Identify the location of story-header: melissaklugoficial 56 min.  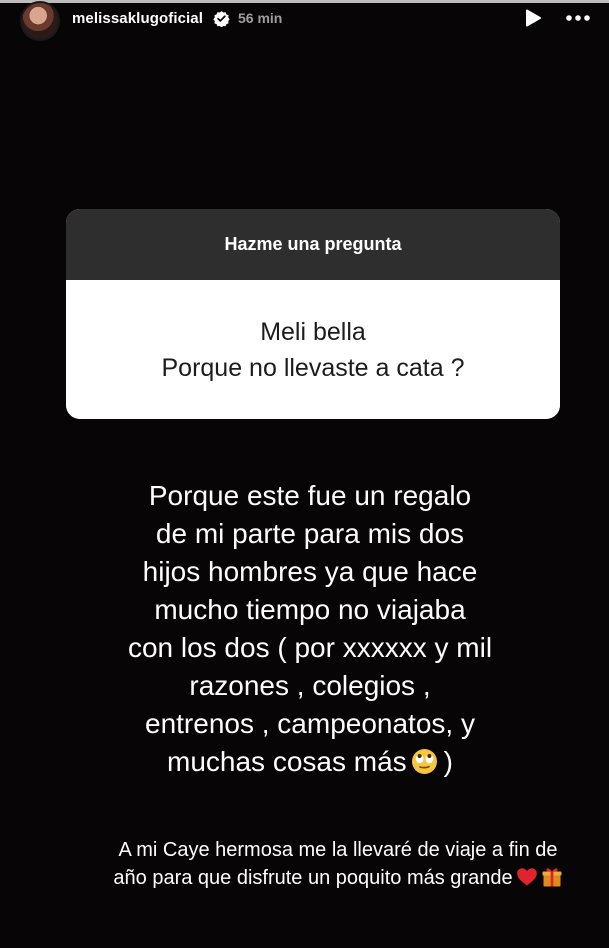
(304, 20).